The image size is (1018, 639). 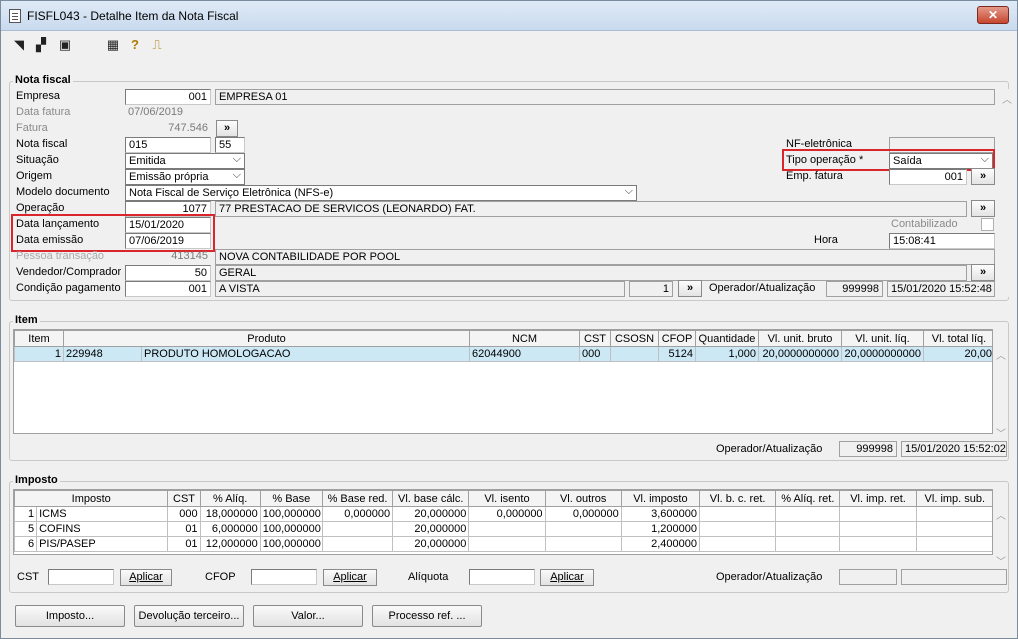 What do you see at coordinates (41, 45) in the screenshot?
I see `copy-icon: ▞` at bounding box center [41, 45].